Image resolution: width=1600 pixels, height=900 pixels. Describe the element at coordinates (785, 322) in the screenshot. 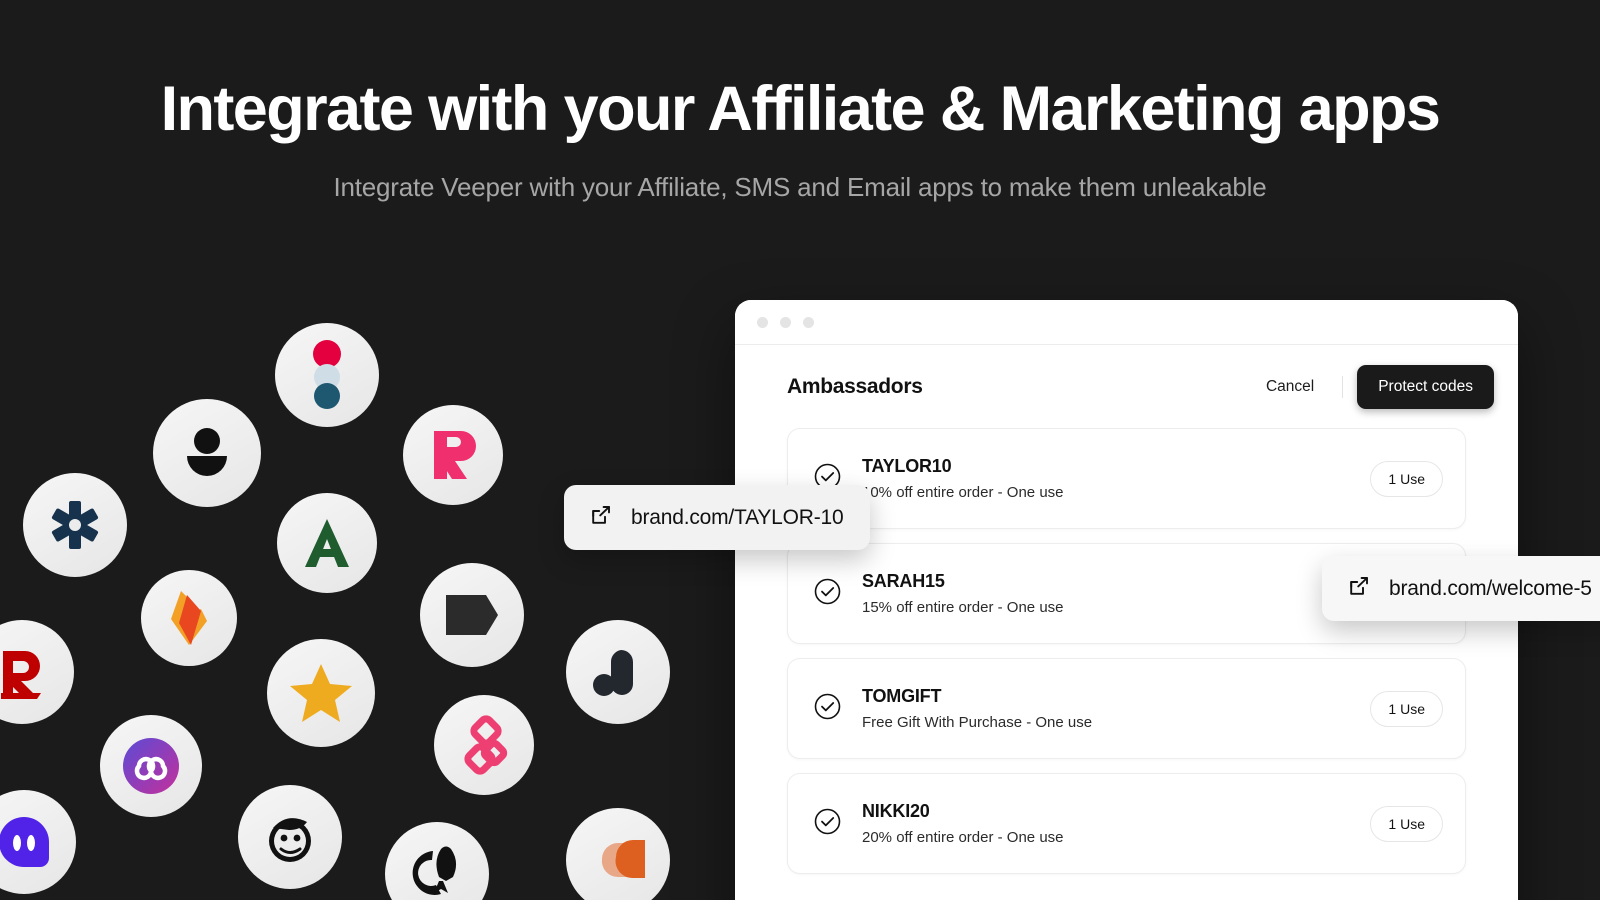

I see `traffic-light-minimize-icon` at that location.